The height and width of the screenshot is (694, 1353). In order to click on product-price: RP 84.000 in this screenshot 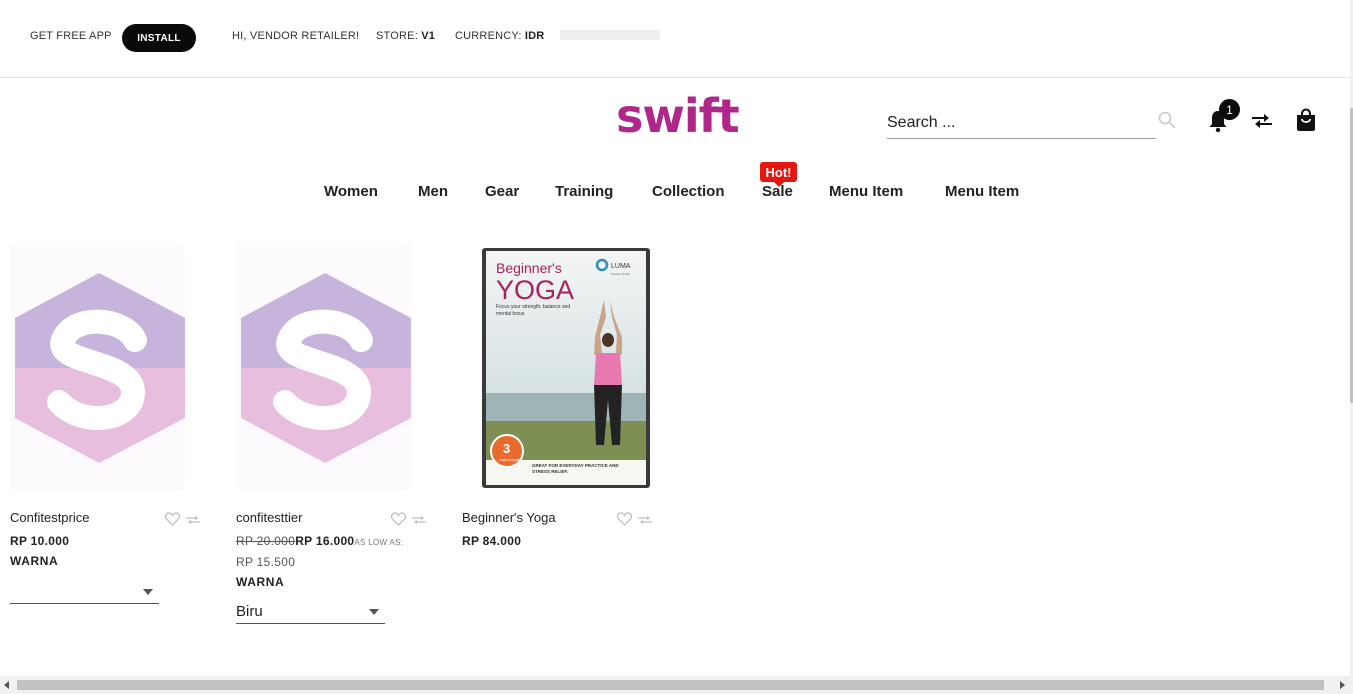, I will do `click(492, 541)`.